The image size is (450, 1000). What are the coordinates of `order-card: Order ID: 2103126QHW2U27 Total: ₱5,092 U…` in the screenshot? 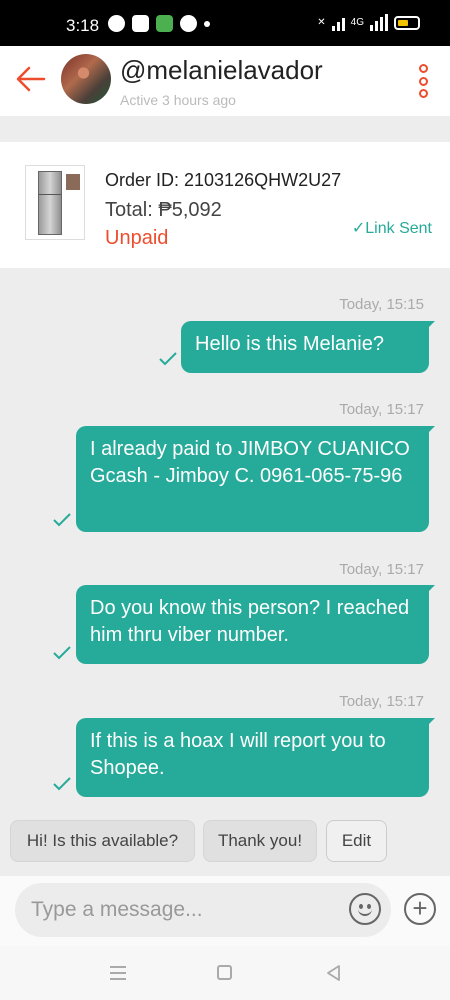 It's located at (225, 205).